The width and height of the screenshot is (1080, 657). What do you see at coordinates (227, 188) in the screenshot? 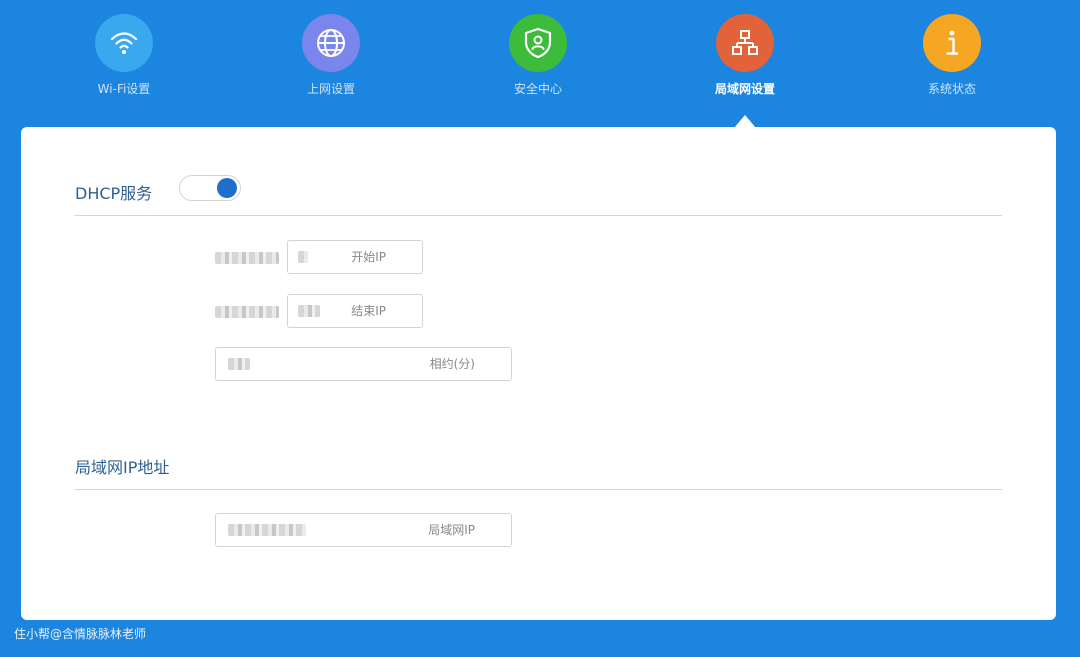
I see `dhcp-toggle-knob` at bounding box center [227, 188].